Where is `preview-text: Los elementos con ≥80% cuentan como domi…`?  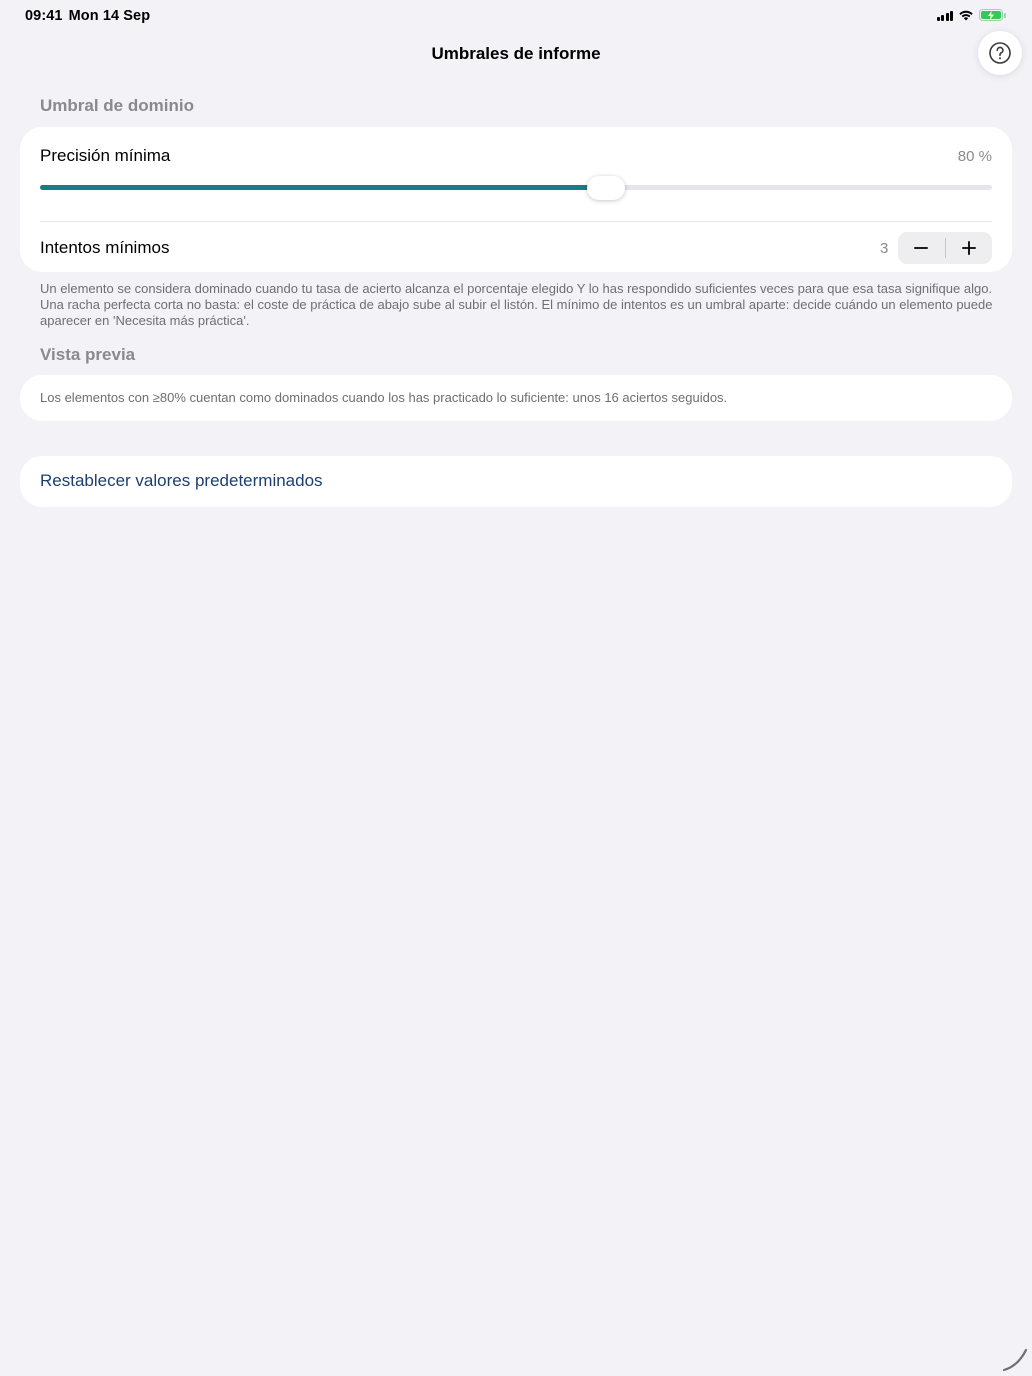 preview-text: Los elementos con ≥80% cuentan como domi… is located at coordinates (384, 397).